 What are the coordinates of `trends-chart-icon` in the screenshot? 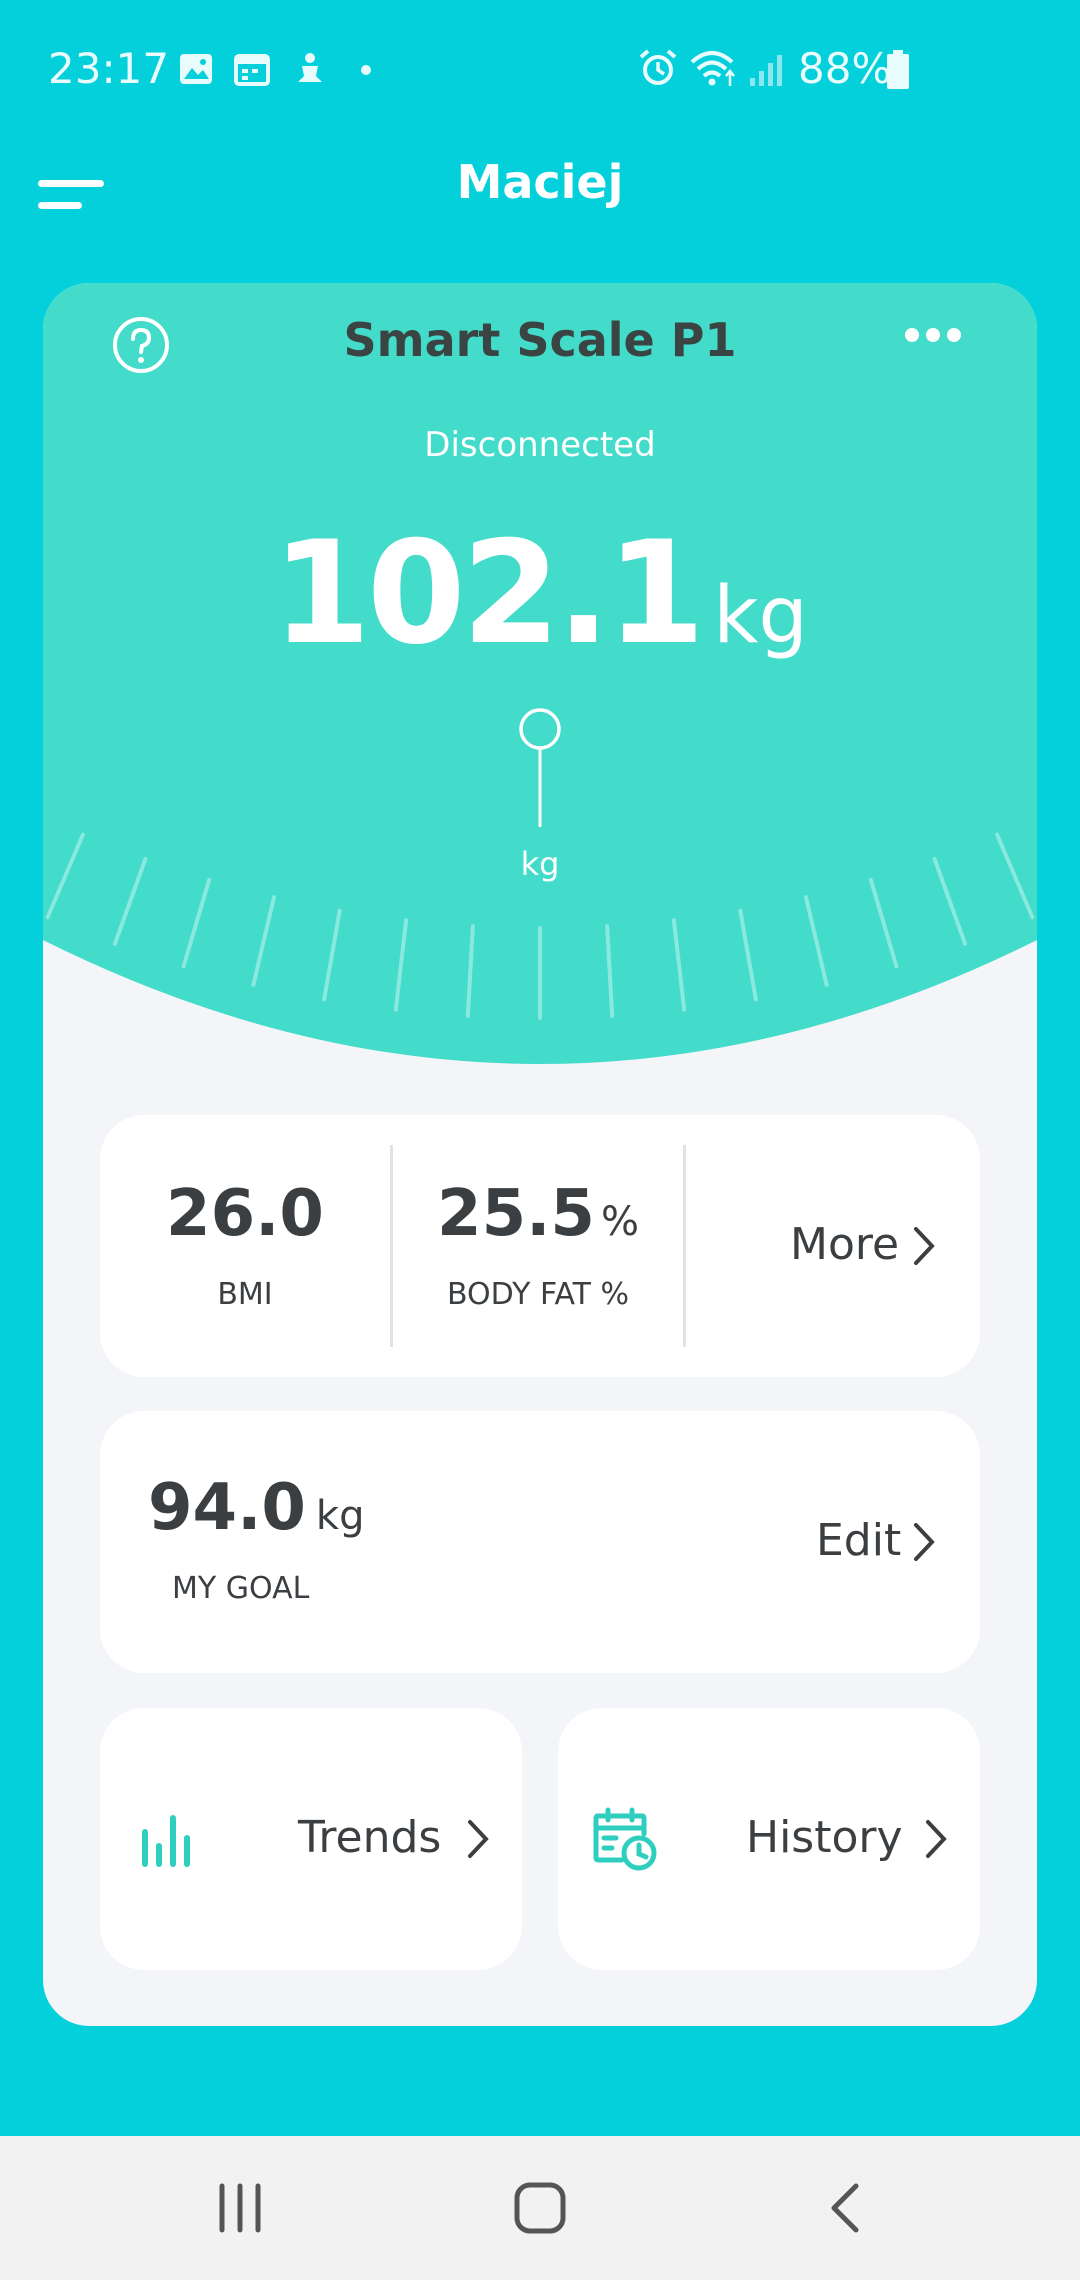 It's located at (166, 1841).